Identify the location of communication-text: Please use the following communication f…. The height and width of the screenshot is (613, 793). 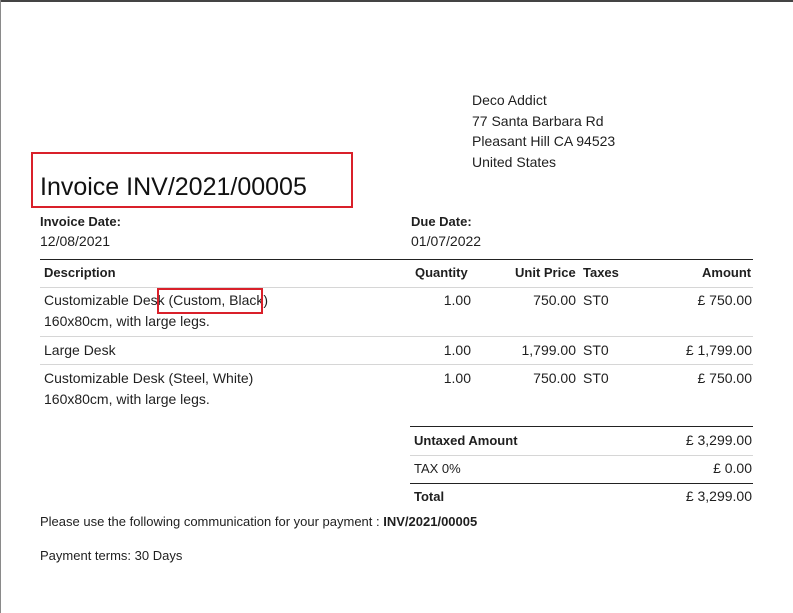
(210, 521).